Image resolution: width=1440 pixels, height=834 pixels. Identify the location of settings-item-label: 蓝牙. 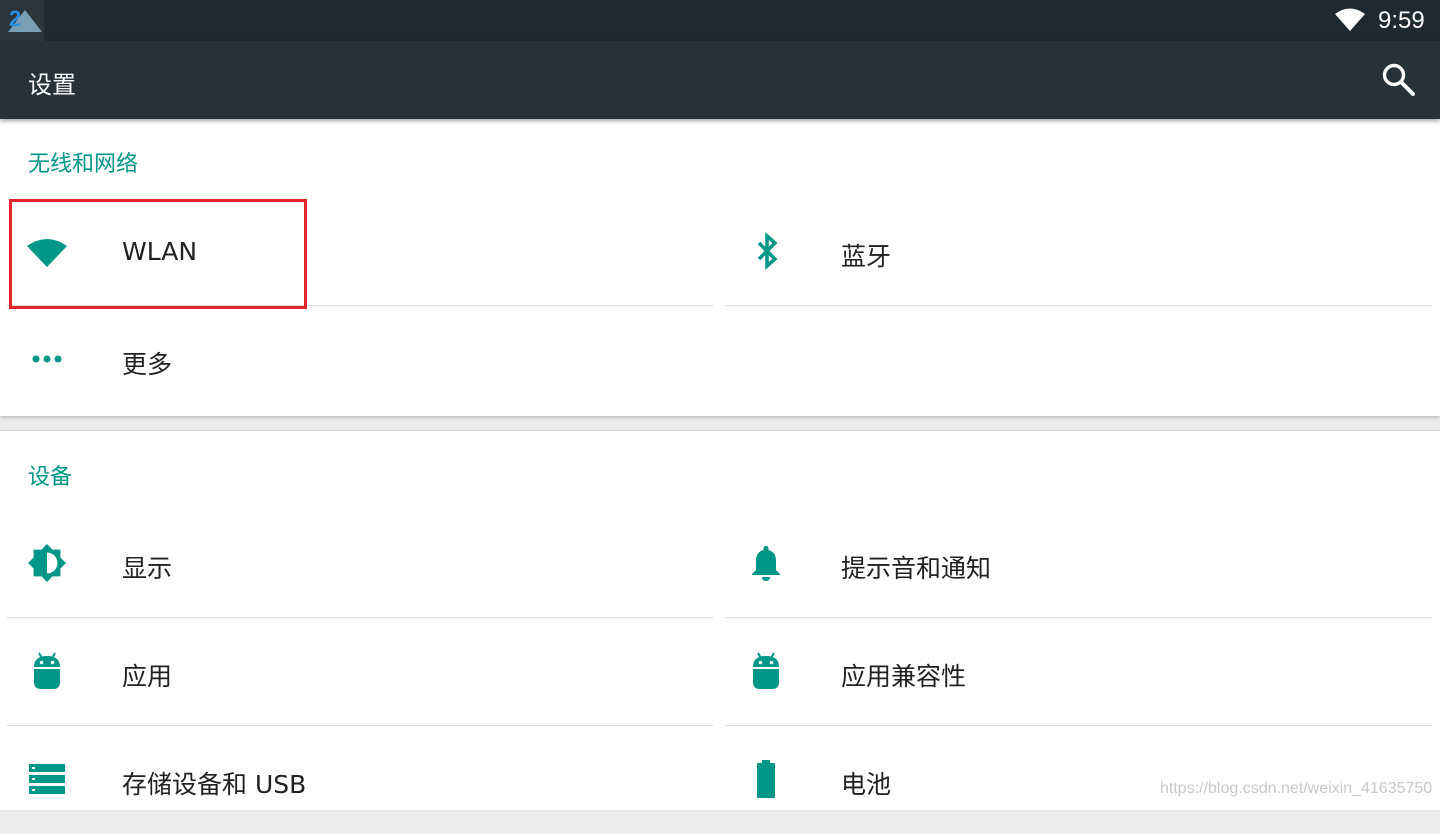
(866, 256).